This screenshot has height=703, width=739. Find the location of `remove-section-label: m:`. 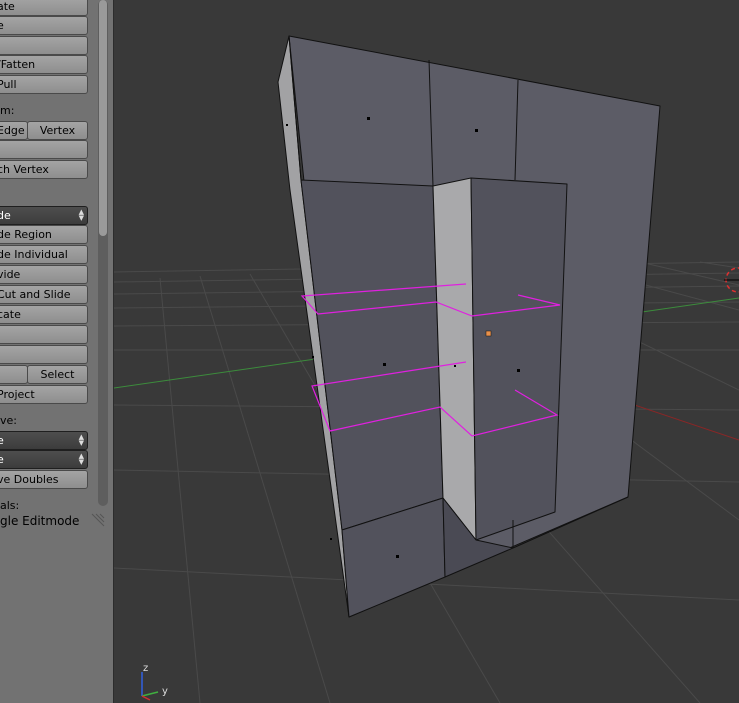

remove-section-label: m: is located at coordinates (7, 110).